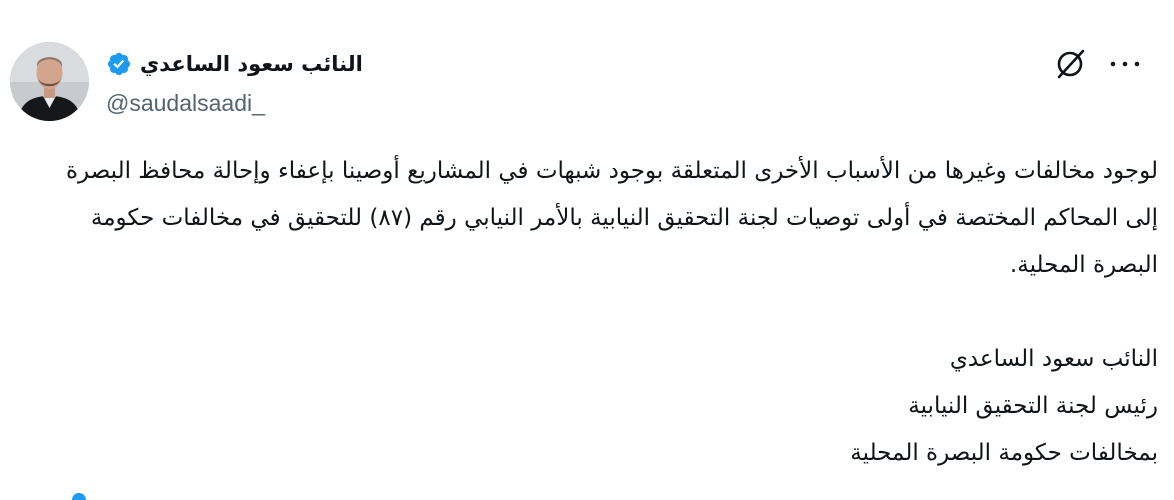  What do you see at coordinates (1004, 453) in the screenshot?
I see `signature-line-committee: بمخالفات حكومة البصرة المحلية` at bounding box center [1004, 453].